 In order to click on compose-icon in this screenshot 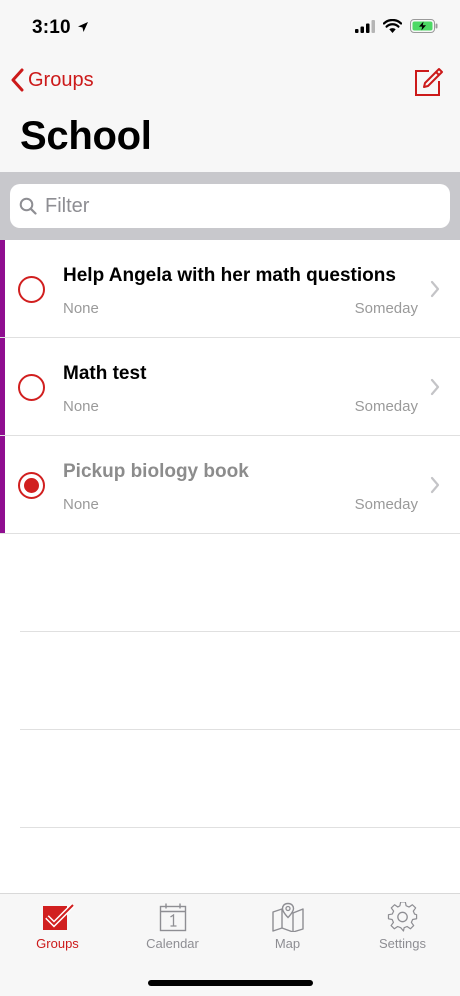, I will do `click(428, 82)`.